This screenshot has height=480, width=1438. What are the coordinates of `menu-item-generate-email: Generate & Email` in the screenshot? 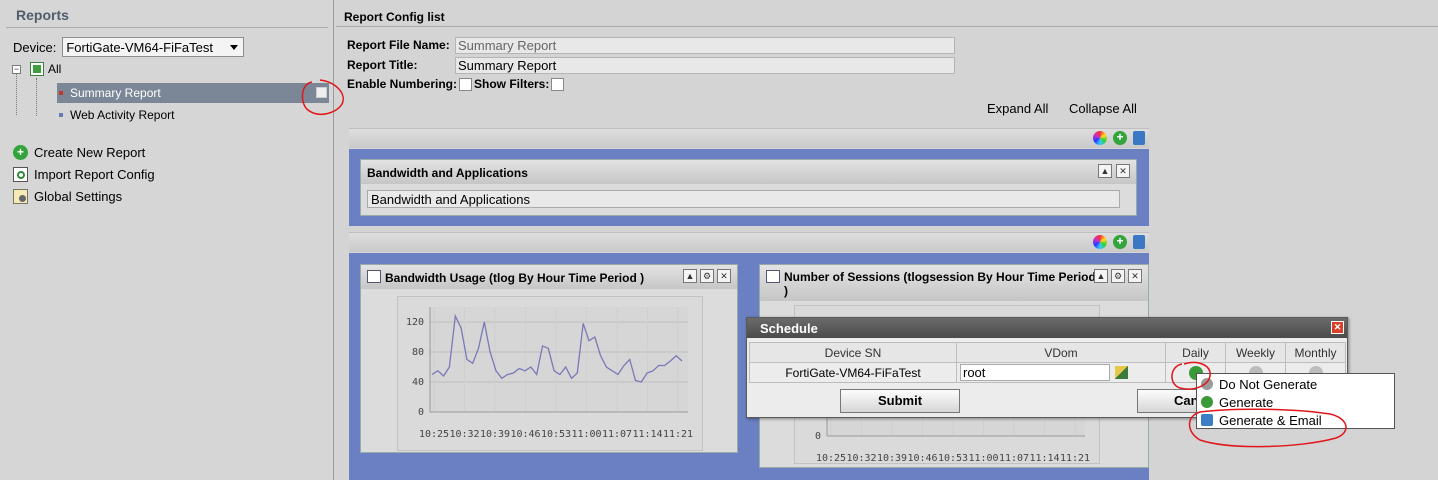 It's located at (1261, 420).